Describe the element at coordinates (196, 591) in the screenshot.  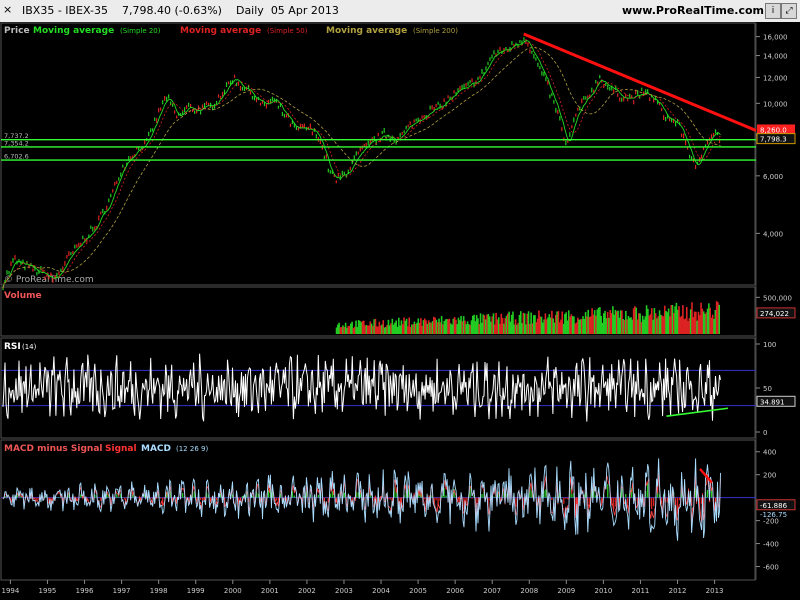
I see `x-tick-label: 1999` at that location.